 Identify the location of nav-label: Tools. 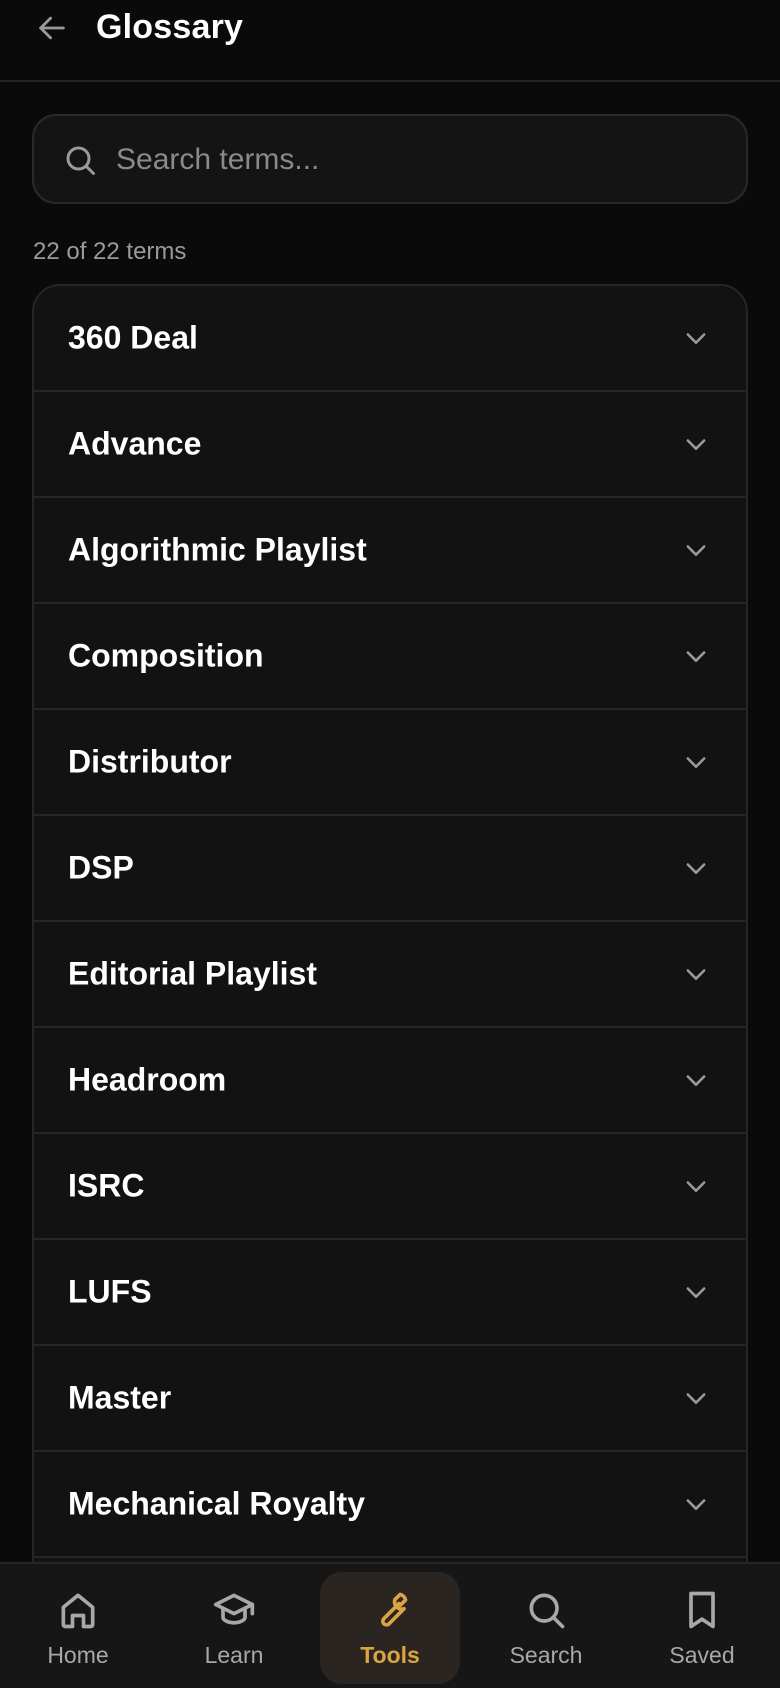
(390, 1654).